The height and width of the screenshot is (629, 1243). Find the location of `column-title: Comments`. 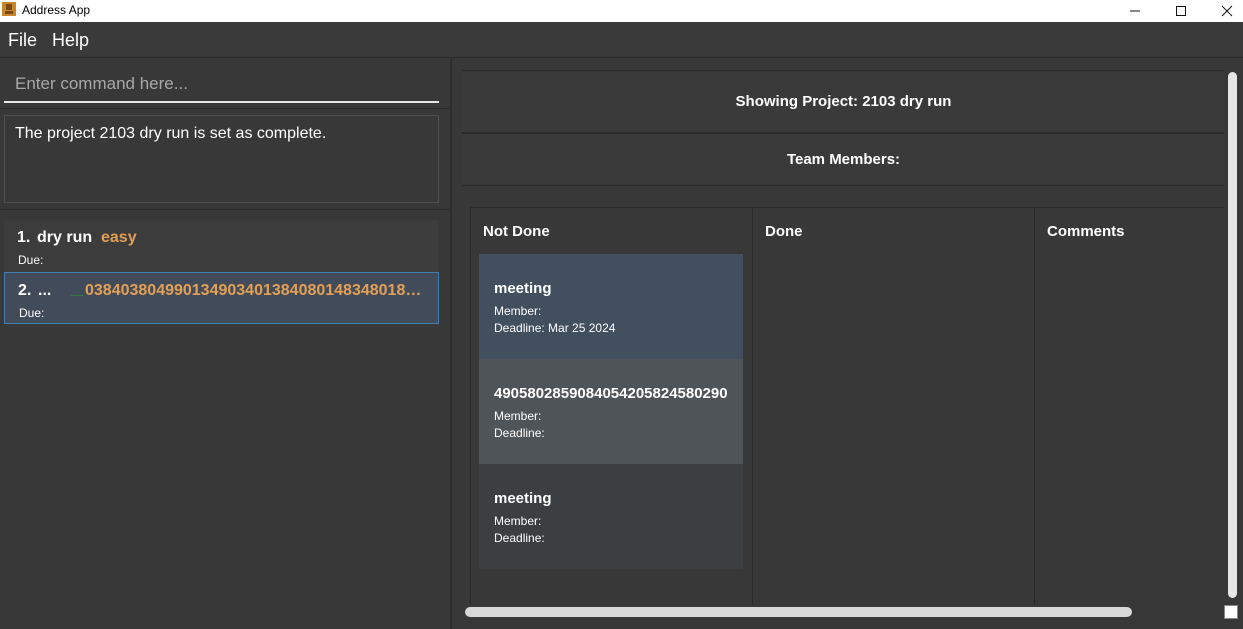

column-title: Comments is located at coordinates (1086, 231).